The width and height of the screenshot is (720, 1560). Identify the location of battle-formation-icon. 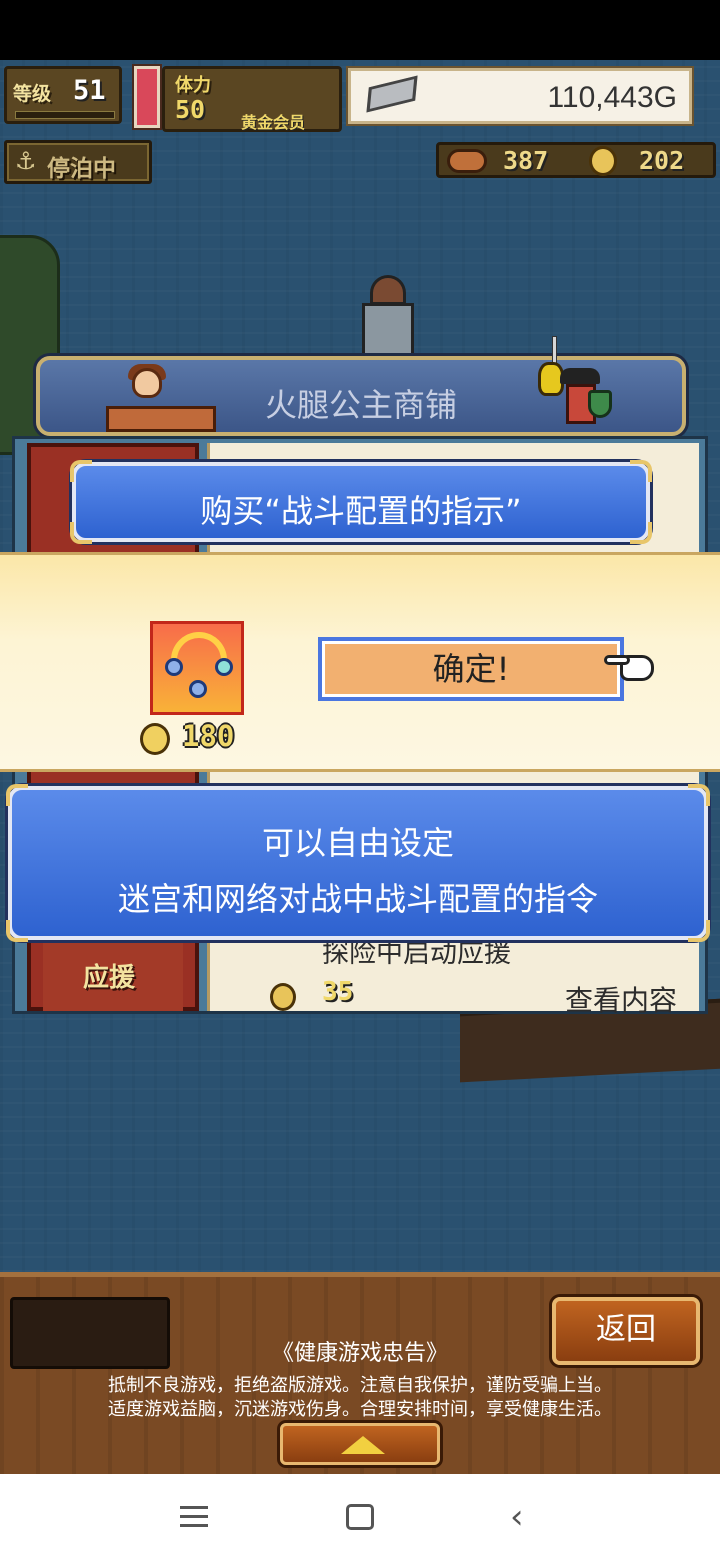
(197, 668).